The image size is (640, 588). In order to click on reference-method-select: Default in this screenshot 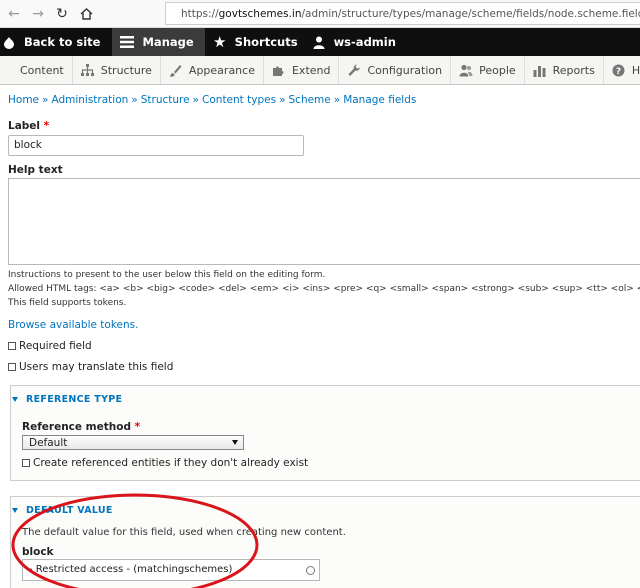, I will do `click(133, 442)`.